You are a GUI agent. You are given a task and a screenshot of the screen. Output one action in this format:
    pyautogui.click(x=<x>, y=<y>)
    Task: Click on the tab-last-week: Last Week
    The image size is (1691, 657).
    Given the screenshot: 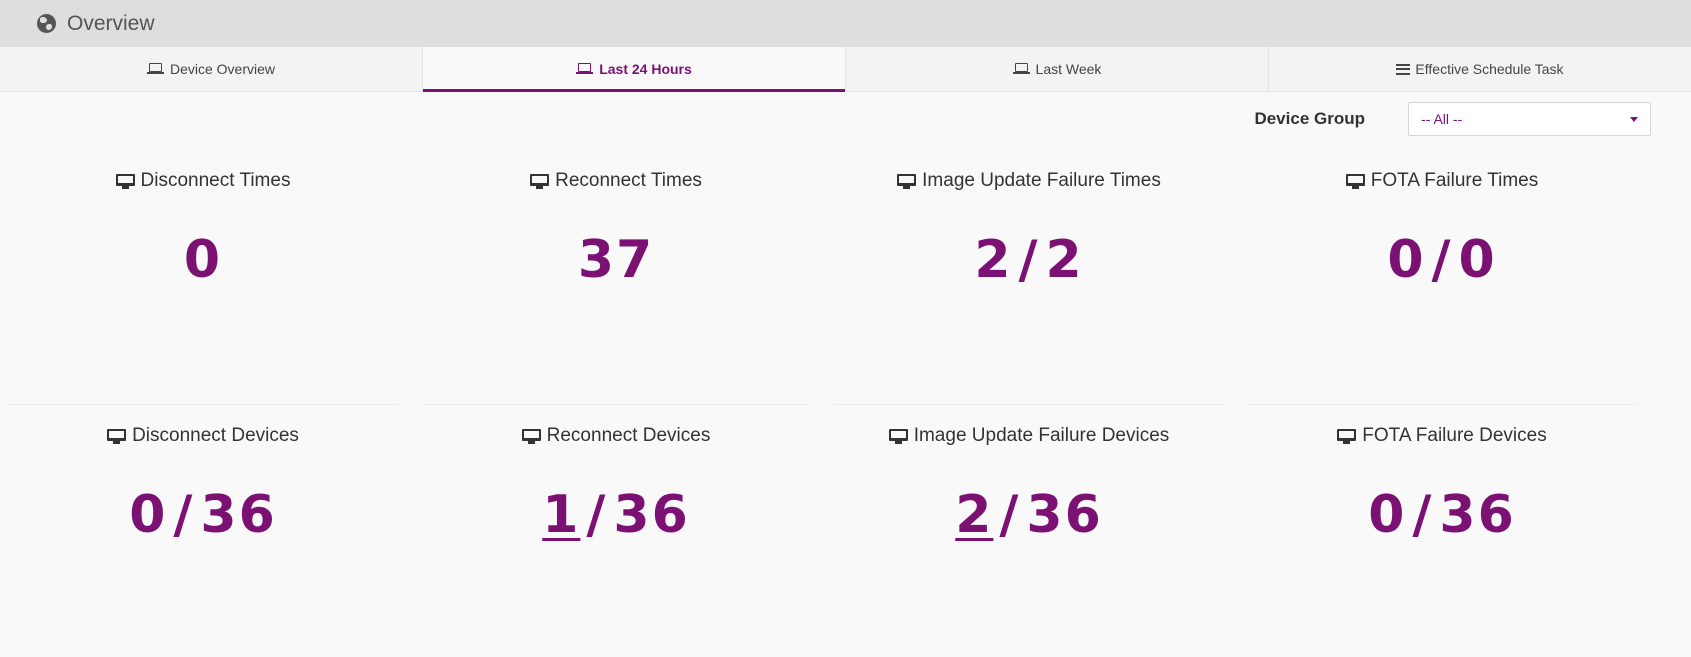 What is the action you would take?
    pyautogui.click(x=1056, y=69)
    